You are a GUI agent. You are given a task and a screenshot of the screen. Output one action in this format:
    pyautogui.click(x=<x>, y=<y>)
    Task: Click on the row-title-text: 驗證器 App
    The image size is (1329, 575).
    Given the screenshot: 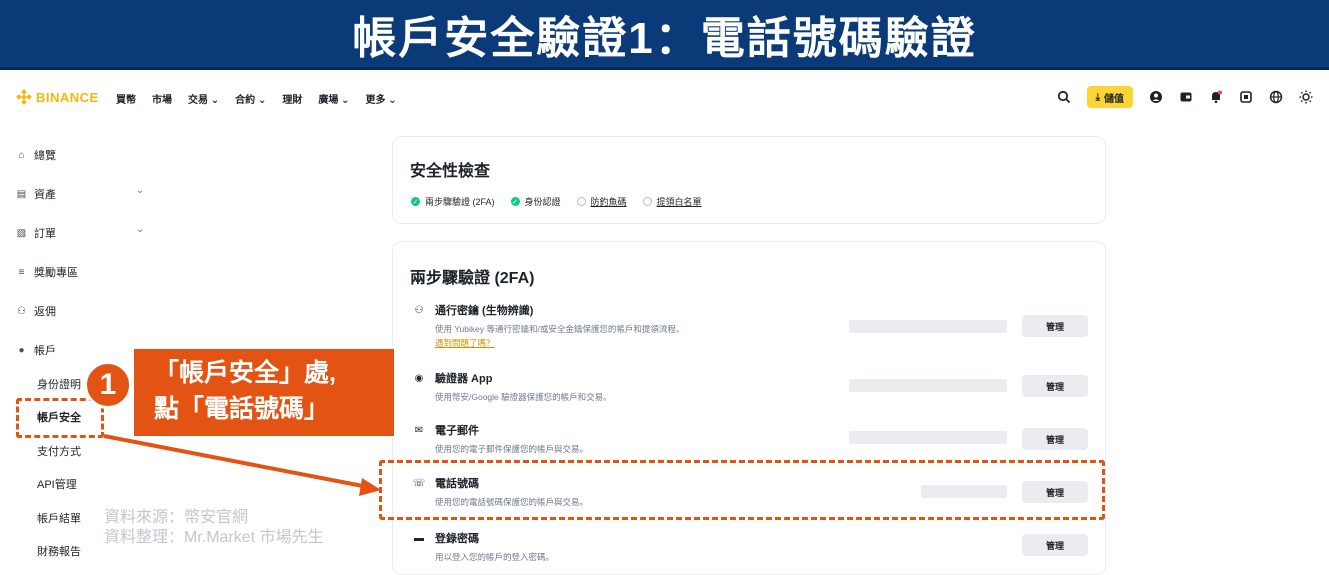 What is the action you would take?
    pyautogui.click(x=464, y=379)
    